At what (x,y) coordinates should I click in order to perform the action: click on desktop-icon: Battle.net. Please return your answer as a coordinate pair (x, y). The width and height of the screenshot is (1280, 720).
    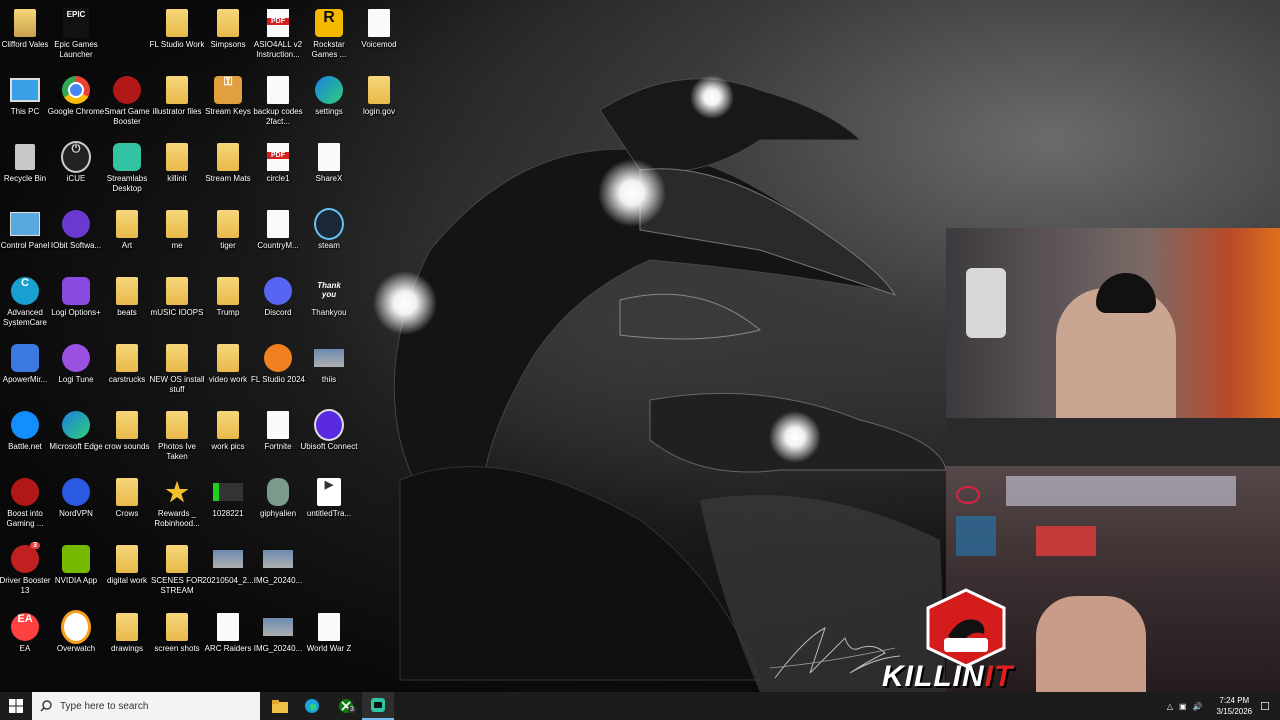
    Looking at the image, I should click on (25, 431).